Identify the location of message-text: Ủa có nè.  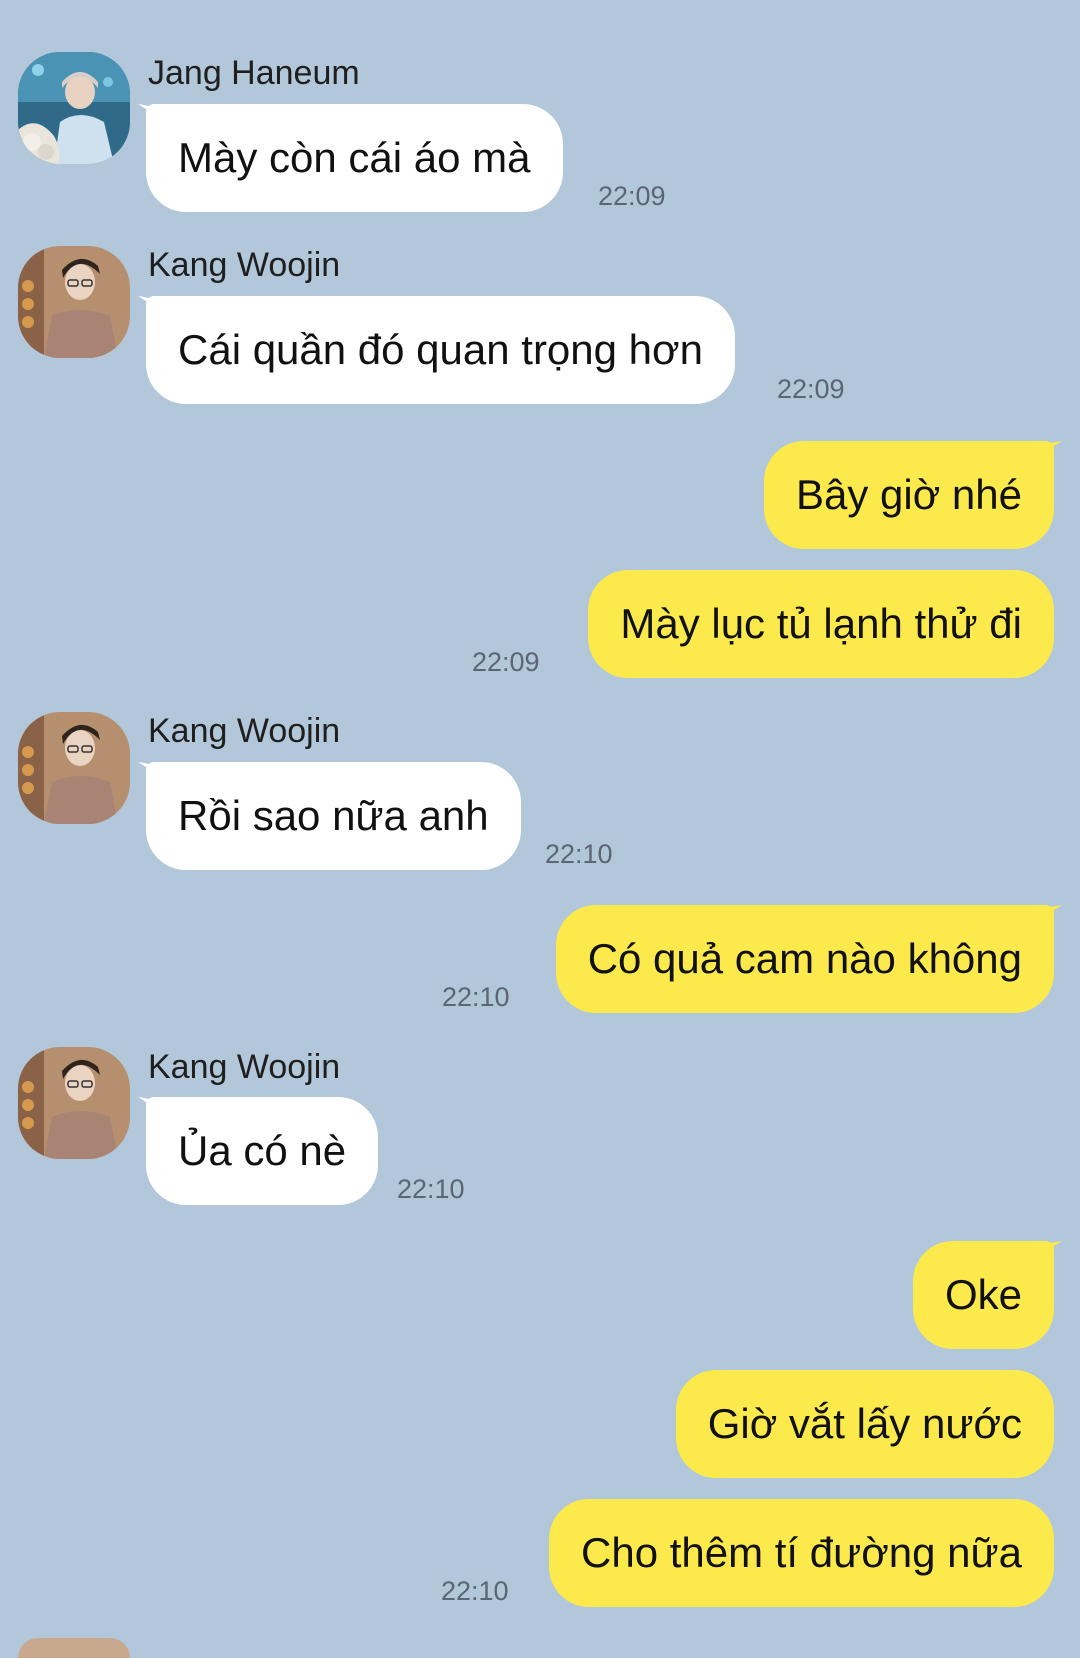
(262, 1150).